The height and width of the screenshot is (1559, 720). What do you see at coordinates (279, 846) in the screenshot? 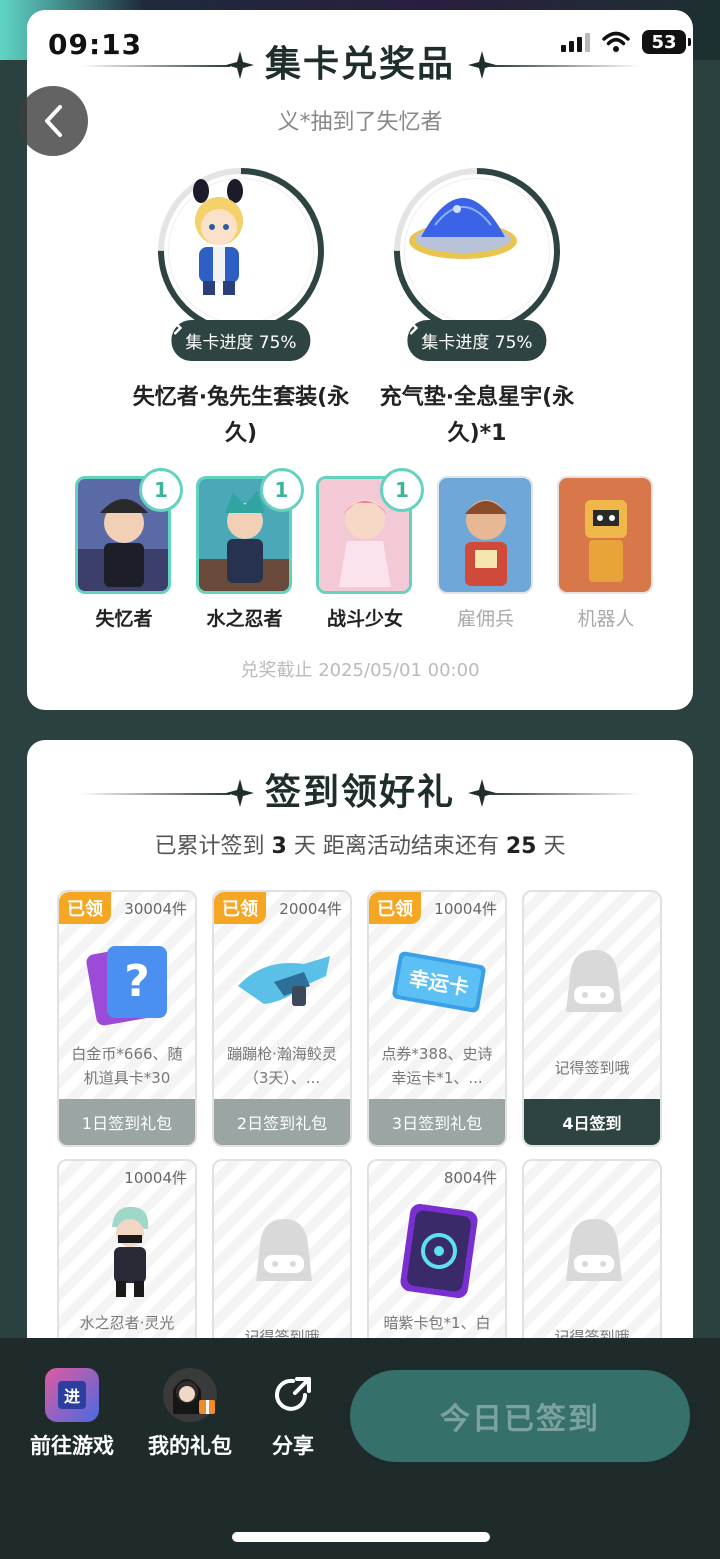
I see `checkin-days: 3` at bounding box center [279, 846].